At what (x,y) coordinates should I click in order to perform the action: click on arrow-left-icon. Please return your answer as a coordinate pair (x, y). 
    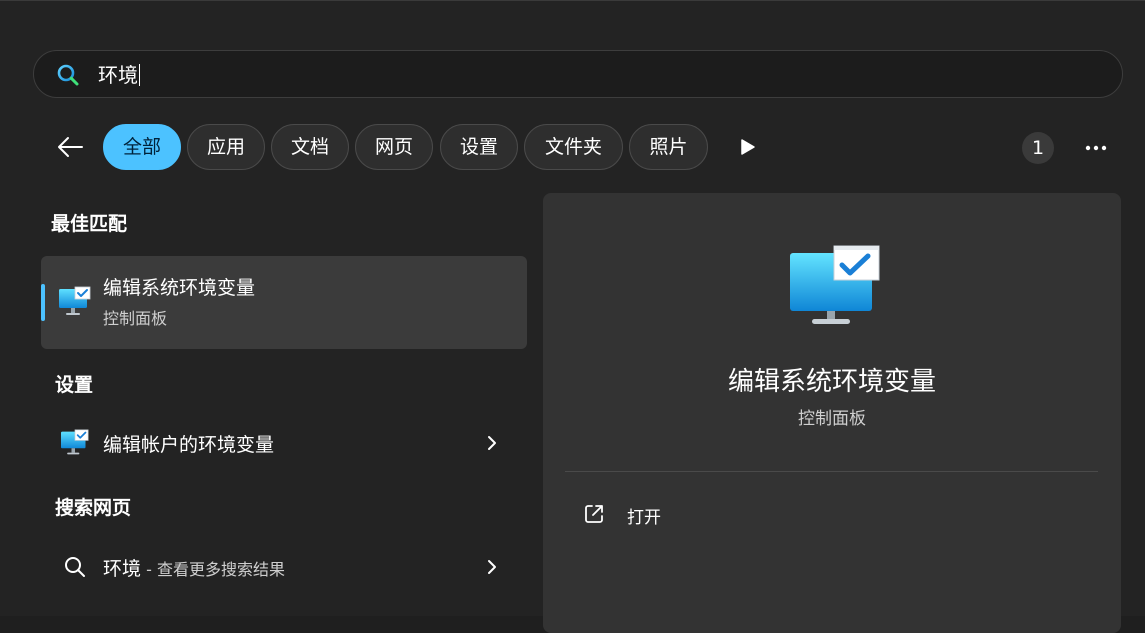
    Looking at the image, I should click on (70, 147).